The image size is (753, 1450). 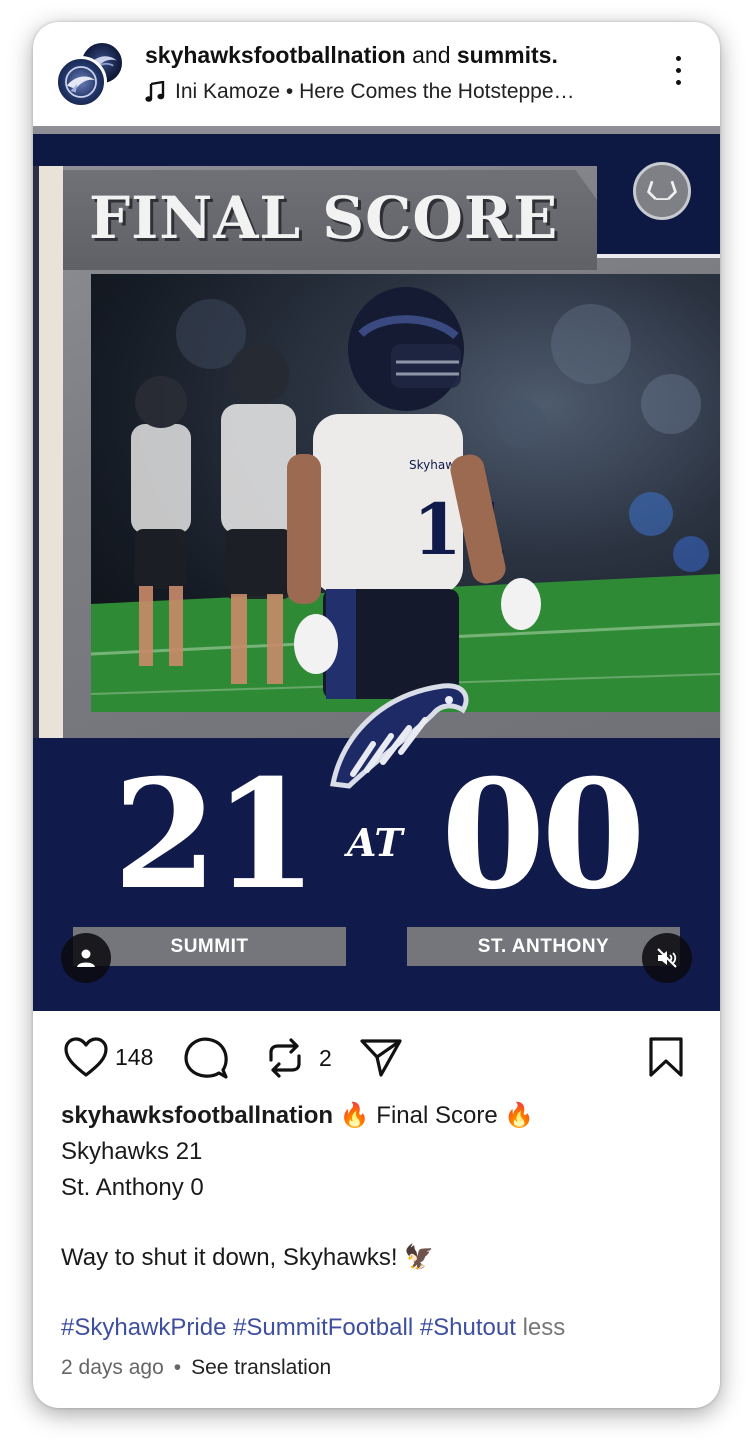 What do you see at coordinates (261, 1367) in the screenshot?
I see `see-translation-link: See translation` at bounding box center [261, 1367].